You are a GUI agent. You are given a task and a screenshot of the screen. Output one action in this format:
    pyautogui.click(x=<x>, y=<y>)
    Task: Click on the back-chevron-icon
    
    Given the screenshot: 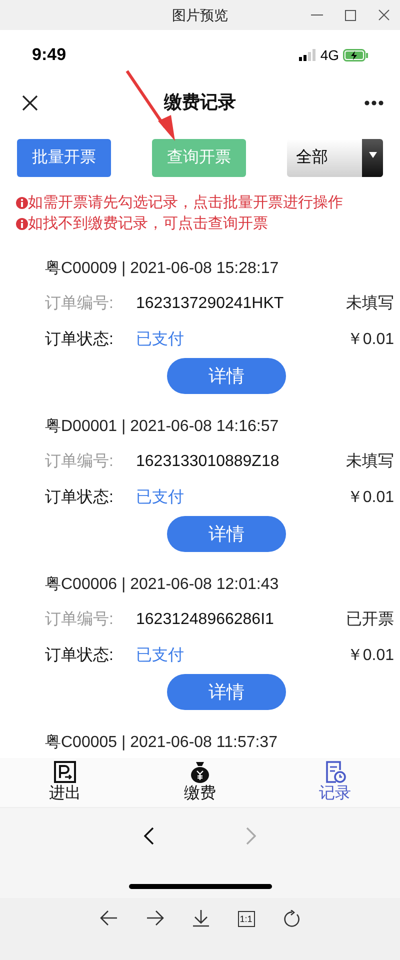 What is the action you would take?
    pyautogui.click(x=149, y=836)
    